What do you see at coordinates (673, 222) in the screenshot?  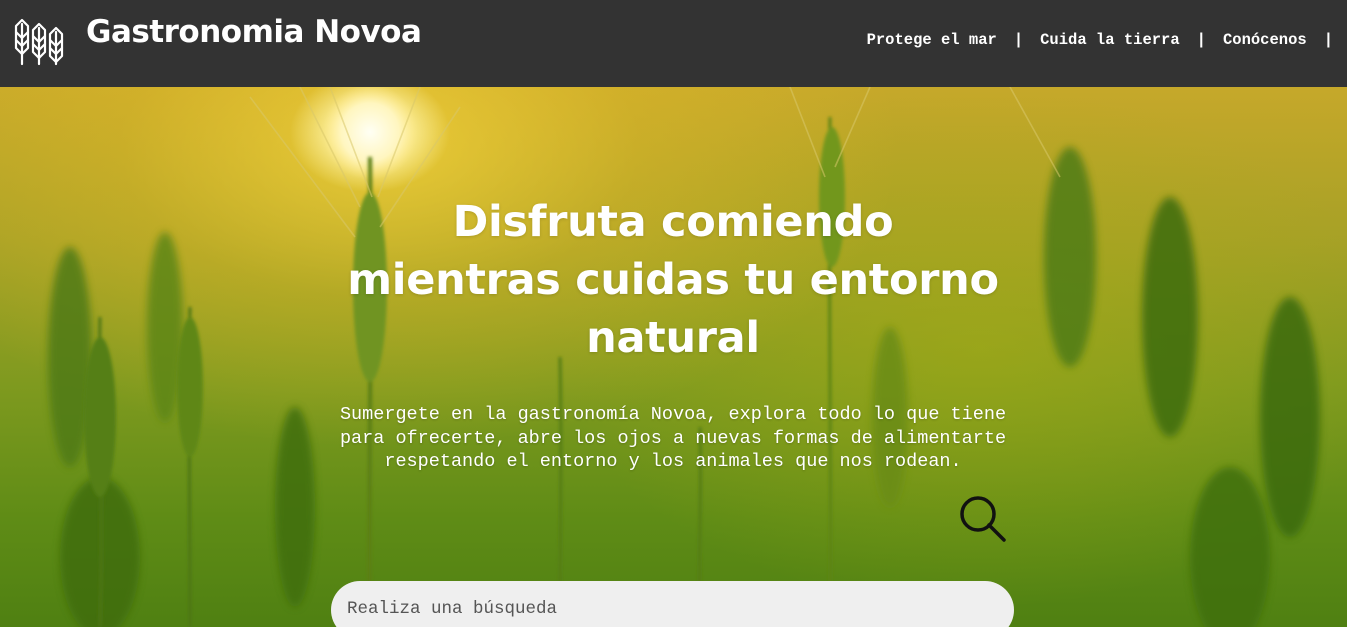 I see `headline-line: Disfruta comiendo` at bounding box center [673, 222].